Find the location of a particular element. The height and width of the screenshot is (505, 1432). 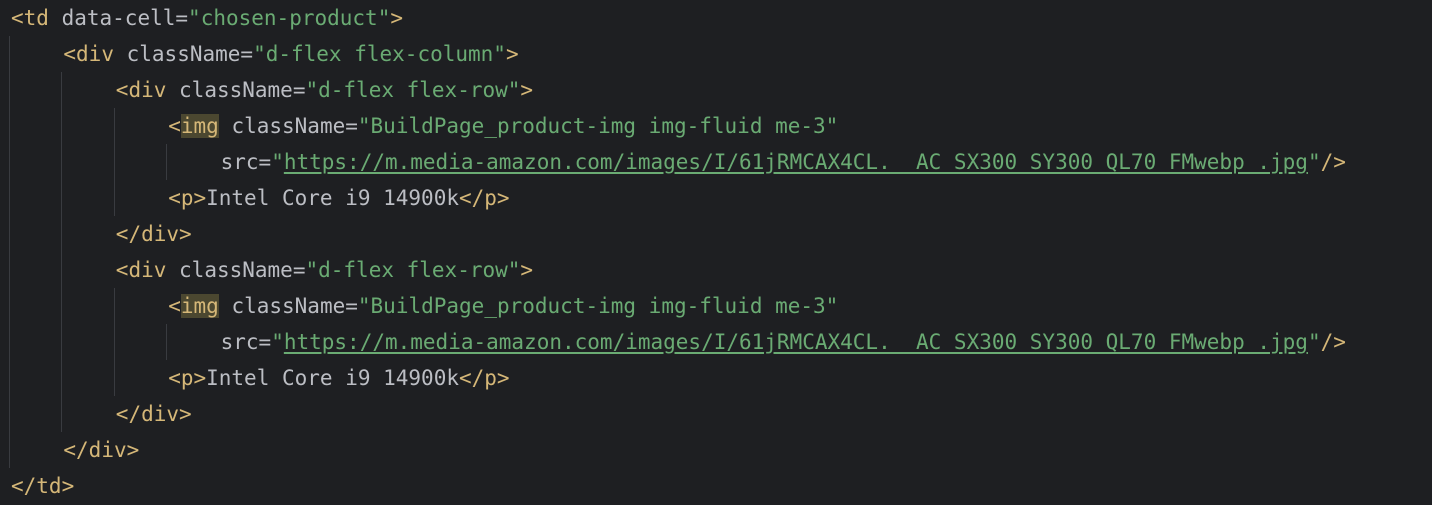

tag-token: </td> is located at coordinates (43, 486).